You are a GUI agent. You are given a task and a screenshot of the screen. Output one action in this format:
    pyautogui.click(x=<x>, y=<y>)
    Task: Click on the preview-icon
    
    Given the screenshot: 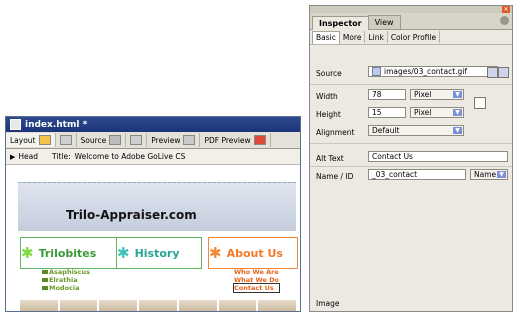 What is the action you would take?
    pyautogui.click(x=189, y=140)
    